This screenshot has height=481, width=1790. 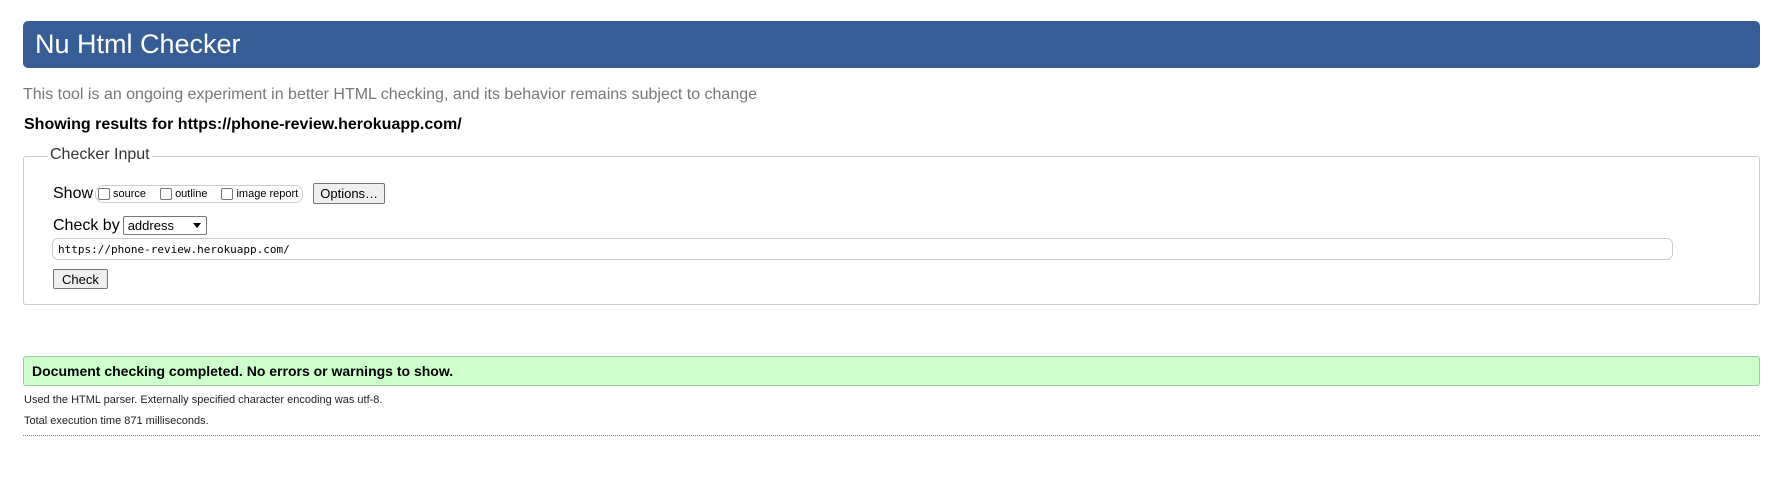 What do you see at coordinates (80, 279) in the screenshot?
I see `check-button: Check` at bounding box center [80, 279].